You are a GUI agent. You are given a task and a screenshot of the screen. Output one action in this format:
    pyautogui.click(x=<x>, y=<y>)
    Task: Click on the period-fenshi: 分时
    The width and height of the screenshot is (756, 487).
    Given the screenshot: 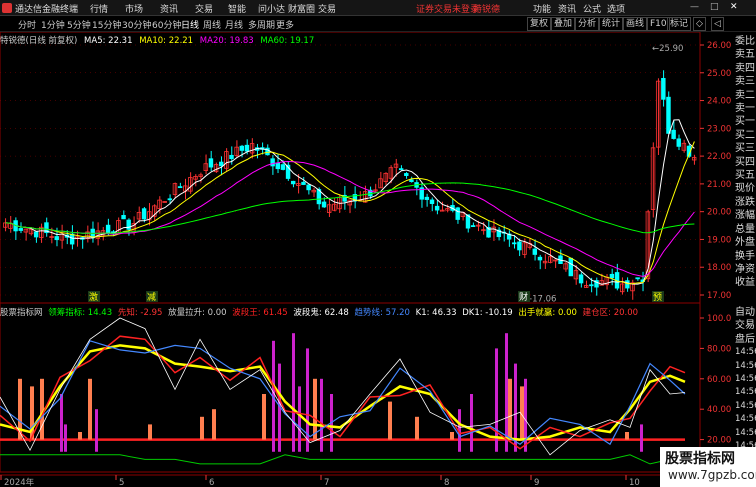 What is the action you would take?
    pyautogui.click(x=27, y=24)
    